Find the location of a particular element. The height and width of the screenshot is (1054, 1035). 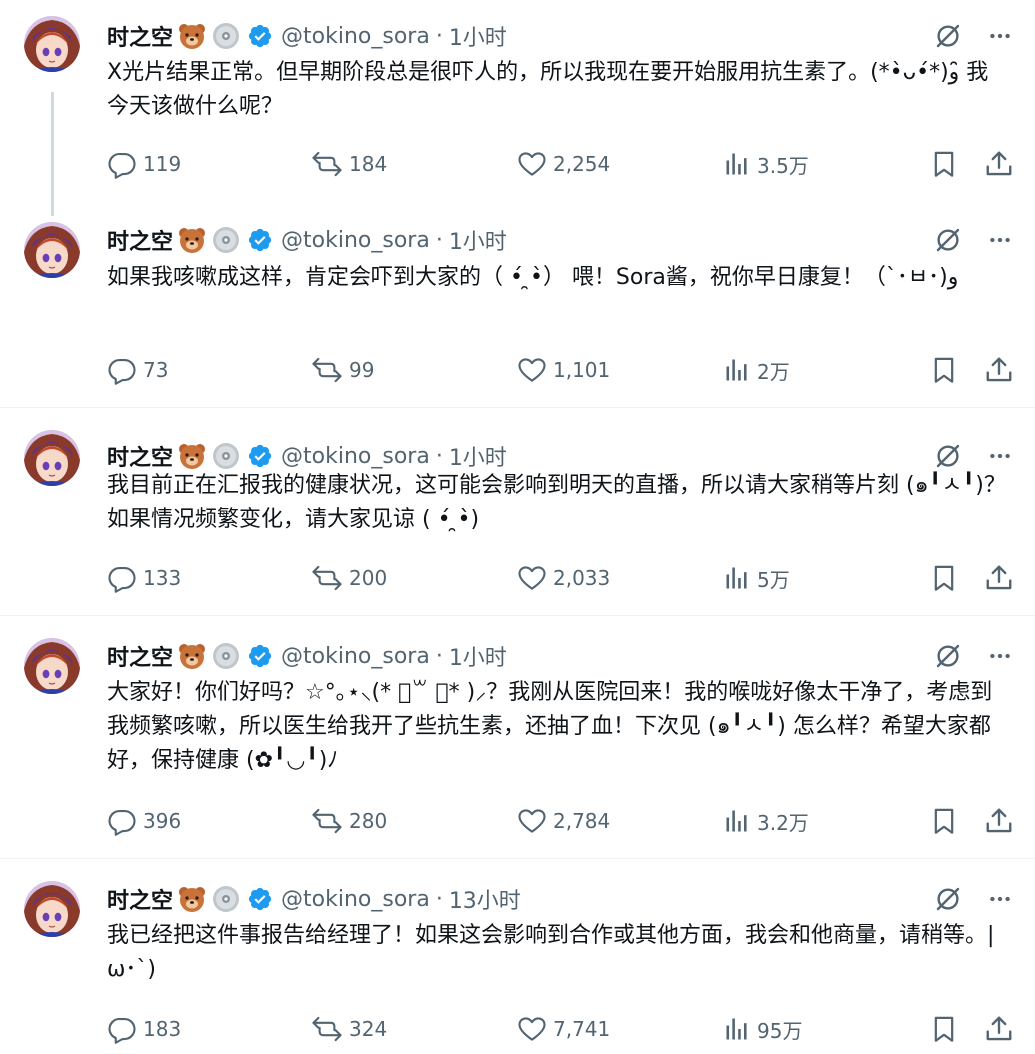

retweet-button: 324 is located at coordinates (349, 1029).